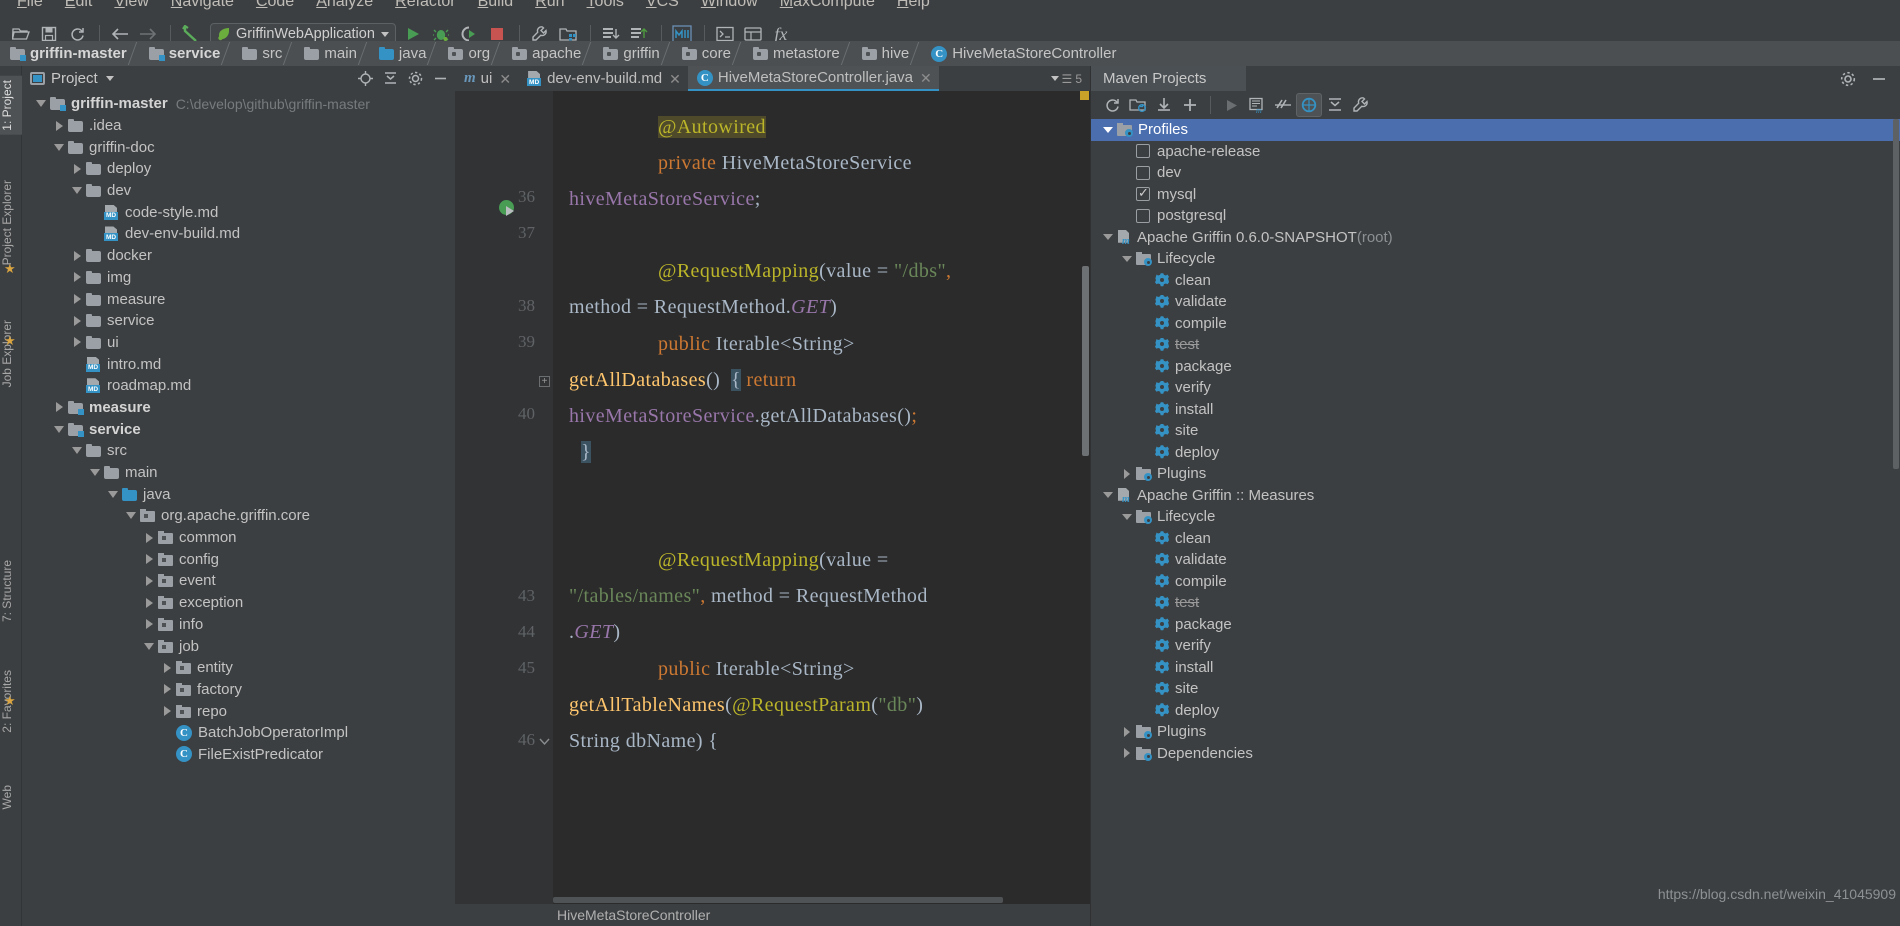  Describe the element at coordinates (1495, 410) in the screenshot. I see `maven-node-install: install` at that location.